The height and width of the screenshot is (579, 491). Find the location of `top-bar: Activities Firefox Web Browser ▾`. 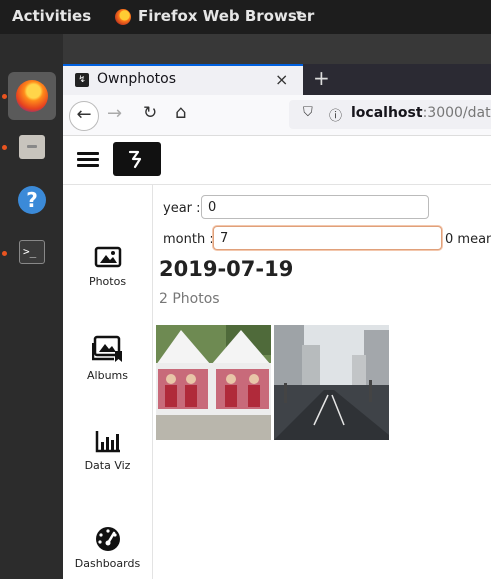

top-bar: Activities Firefox Web Browser ▾ is located at coordinates (245, 17).